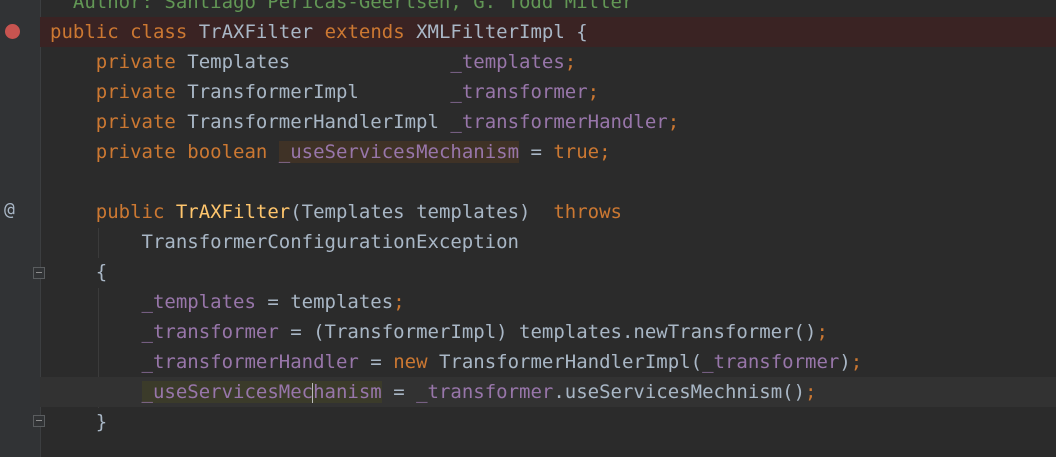 The width and height of the screenshot is (1056, 457). I want to click on override-marker-icon: @, so click(9, 210).